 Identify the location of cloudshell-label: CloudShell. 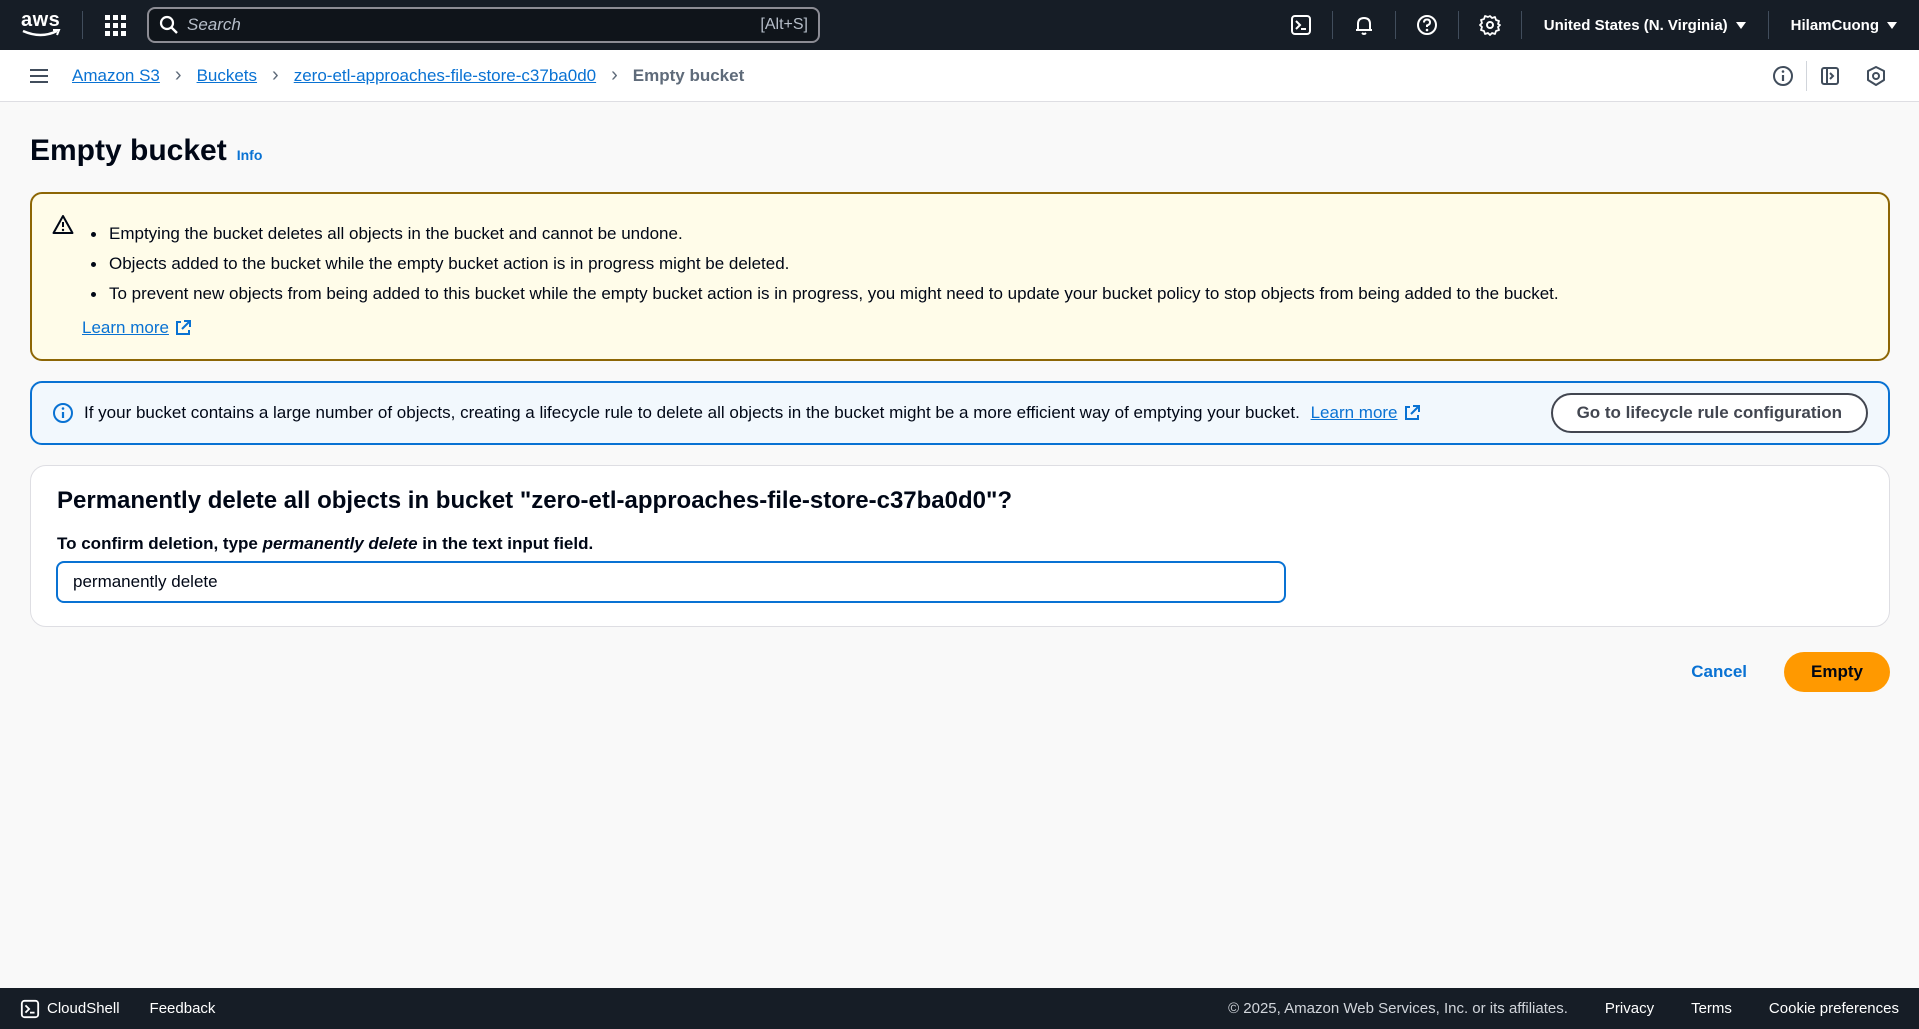
(83, 1008).